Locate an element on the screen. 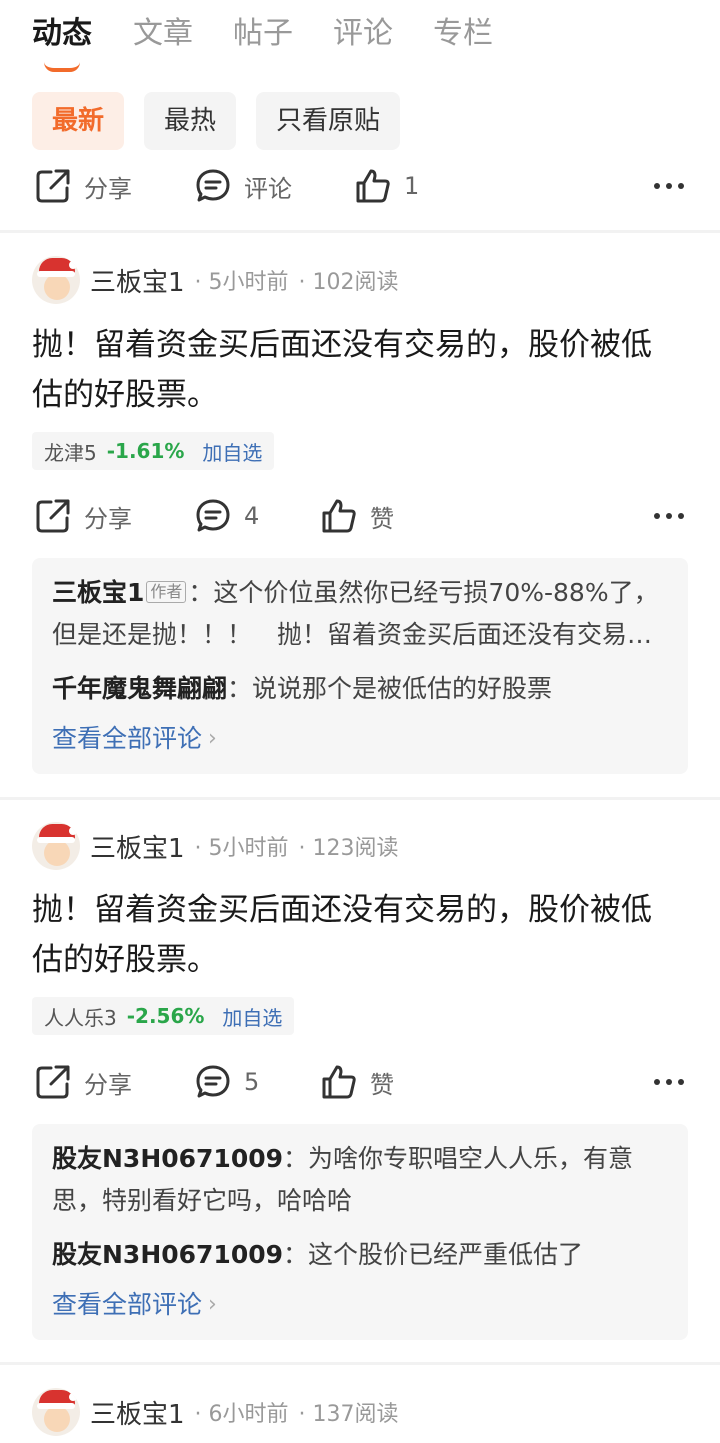 The image size is (720, 1443). comment-text: ：说说那个是被低估的好股票 is located at coordinates (390, 688).